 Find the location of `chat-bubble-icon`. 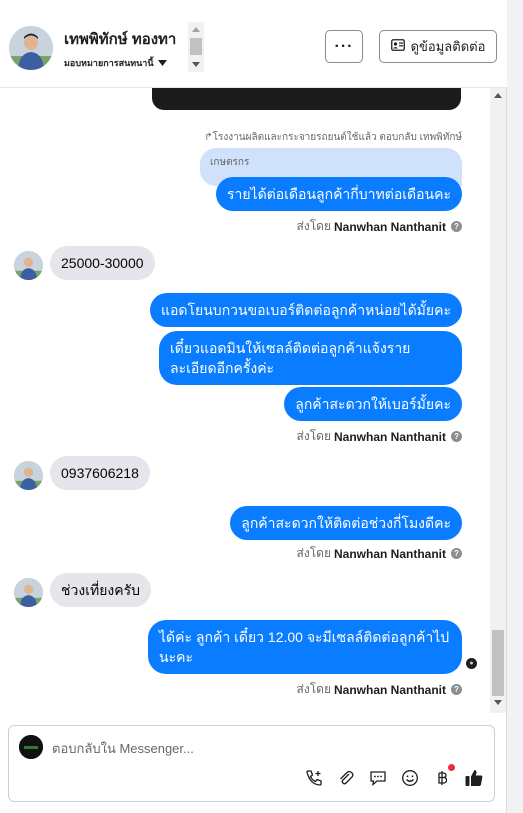

chat-bubble-icon is located at coordinates (378, 778).